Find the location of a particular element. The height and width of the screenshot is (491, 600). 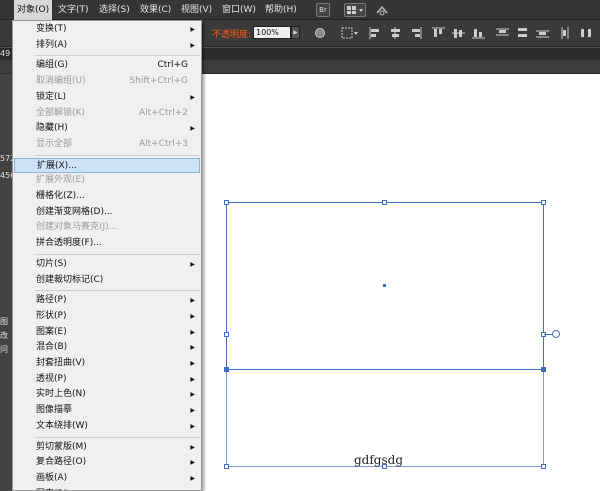

arrange-documents-icon is located at coordinates (355, 10).